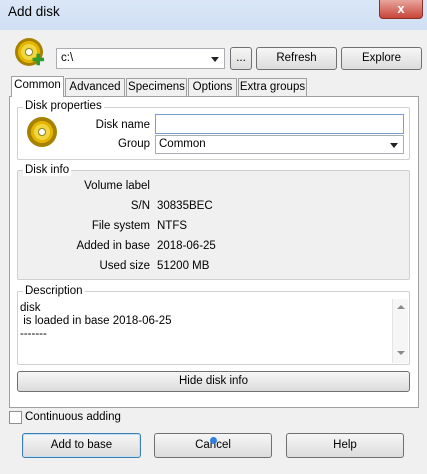  I want to click on explore-button: Explore, so click(381, 58).